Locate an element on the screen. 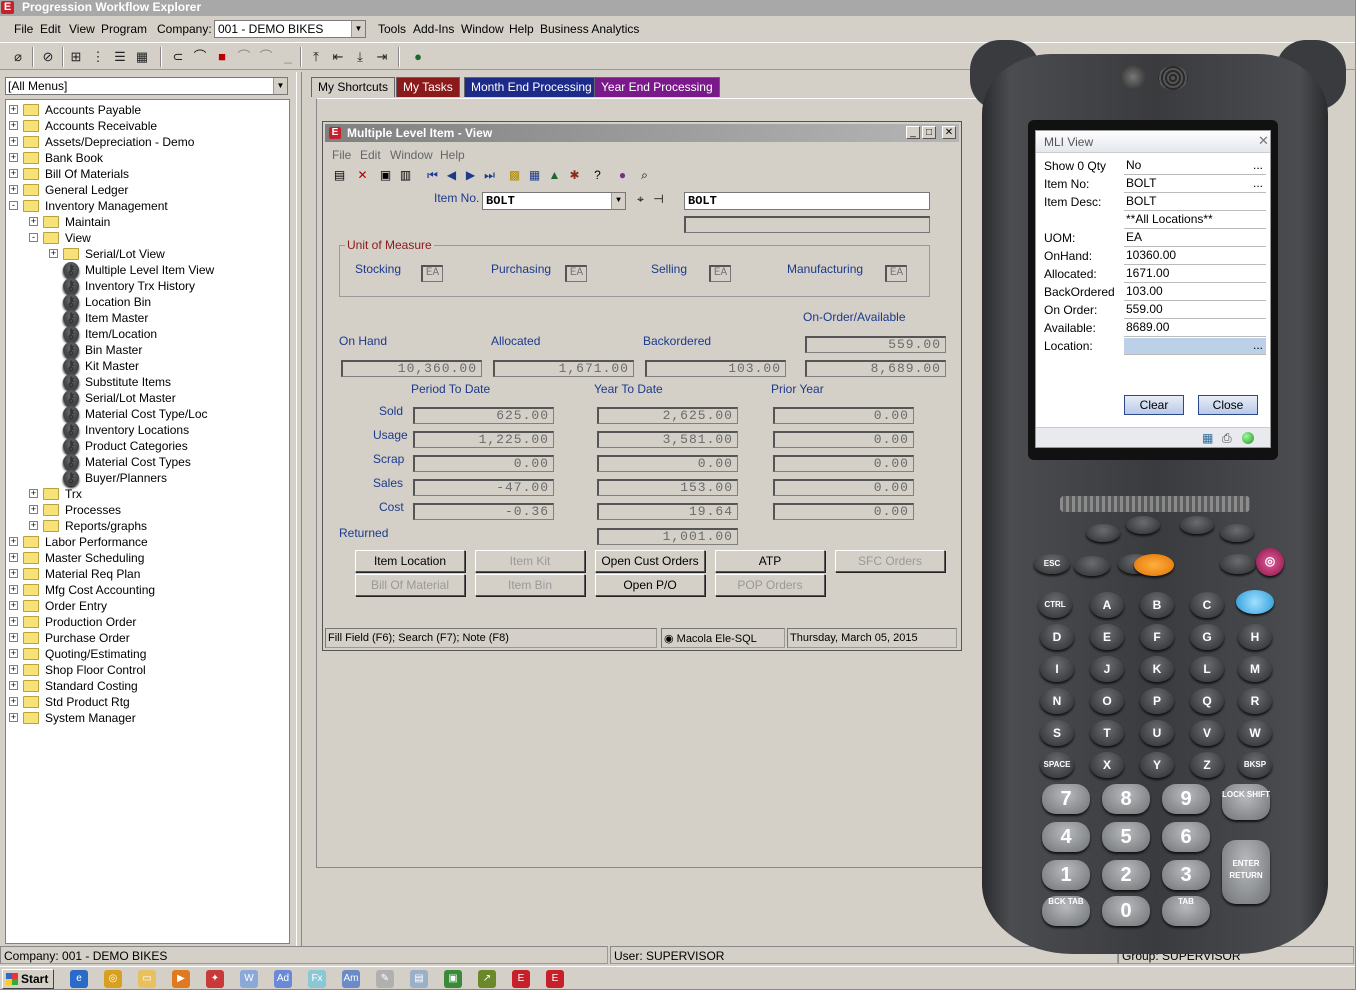  letter-key: Z is located at coordinates (1207, 765).